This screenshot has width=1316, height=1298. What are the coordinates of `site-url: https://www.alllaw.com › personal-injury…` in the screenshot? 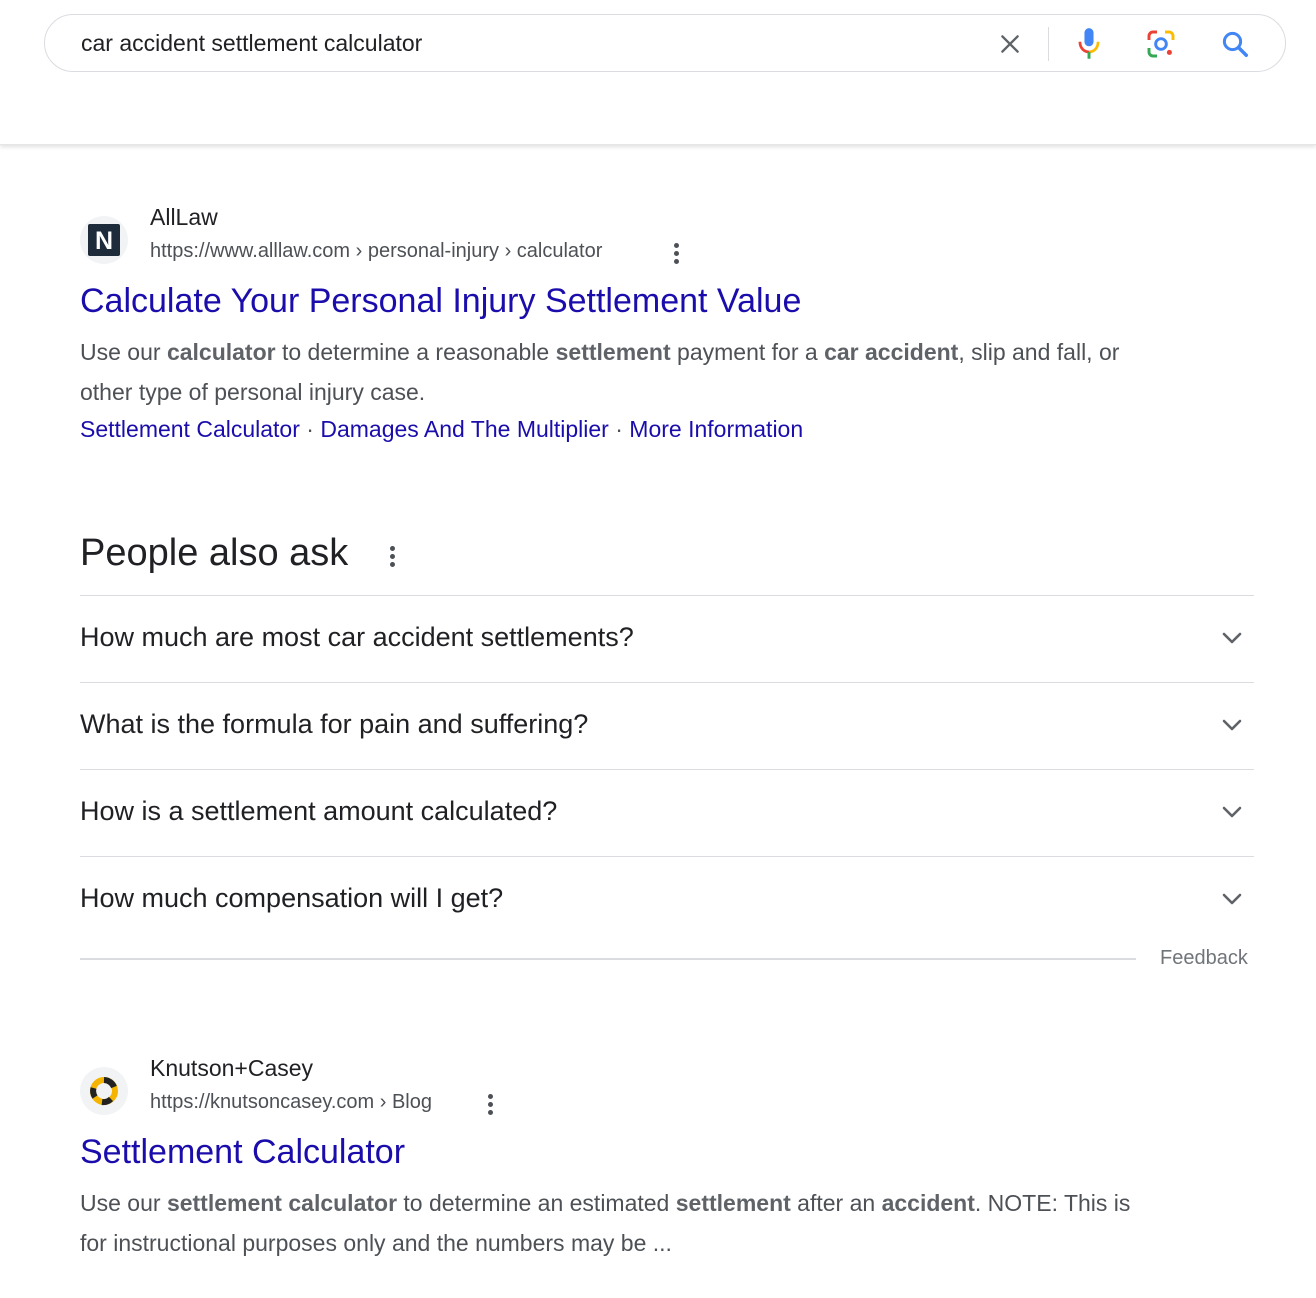 It's located at (376, 251).